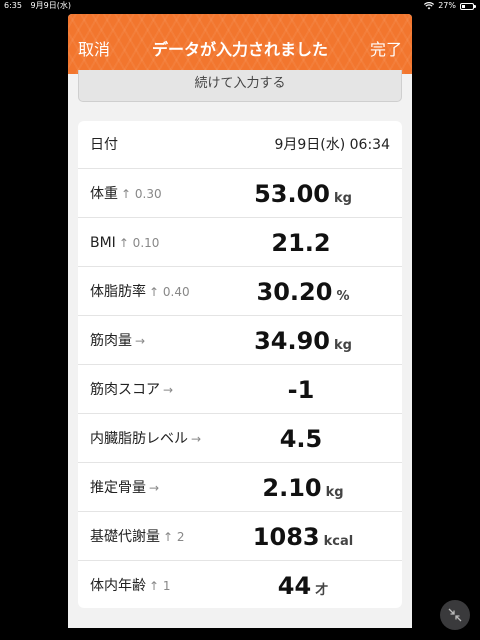  I want to click on metric-label: 筋肉スコア →, so click(132, 390).